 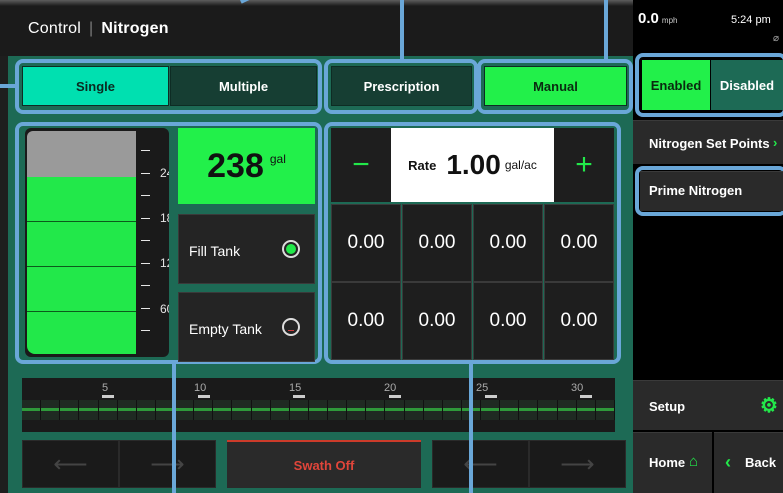 I want to click on prime-nitrogen-button: Prime Nitrogen, so click(x=711, y=191).